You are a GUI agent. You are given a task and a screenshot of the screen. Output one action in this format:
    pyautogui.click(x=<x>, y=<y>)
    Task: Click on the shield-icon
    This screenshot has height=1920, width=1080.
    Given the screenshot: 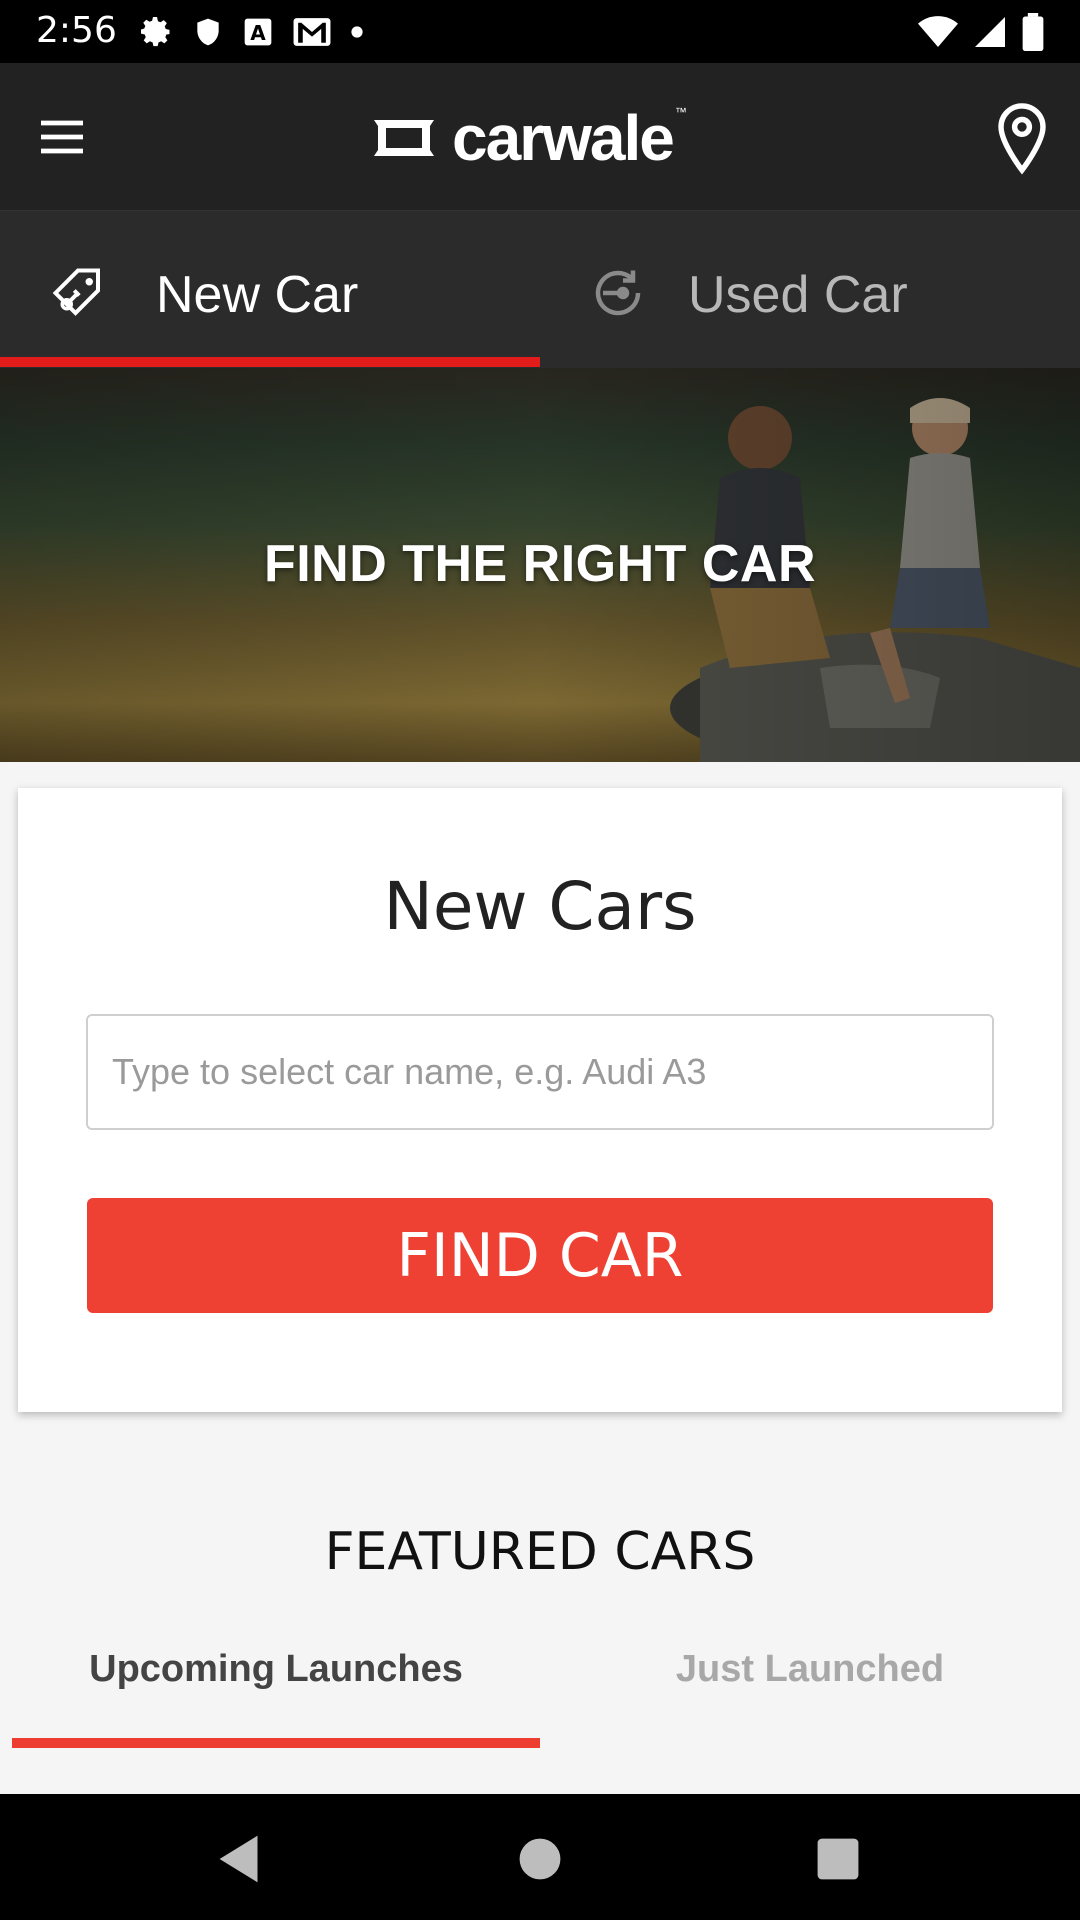 What is the action you would take?
    pyautogui.click(x=208, y=32)
    